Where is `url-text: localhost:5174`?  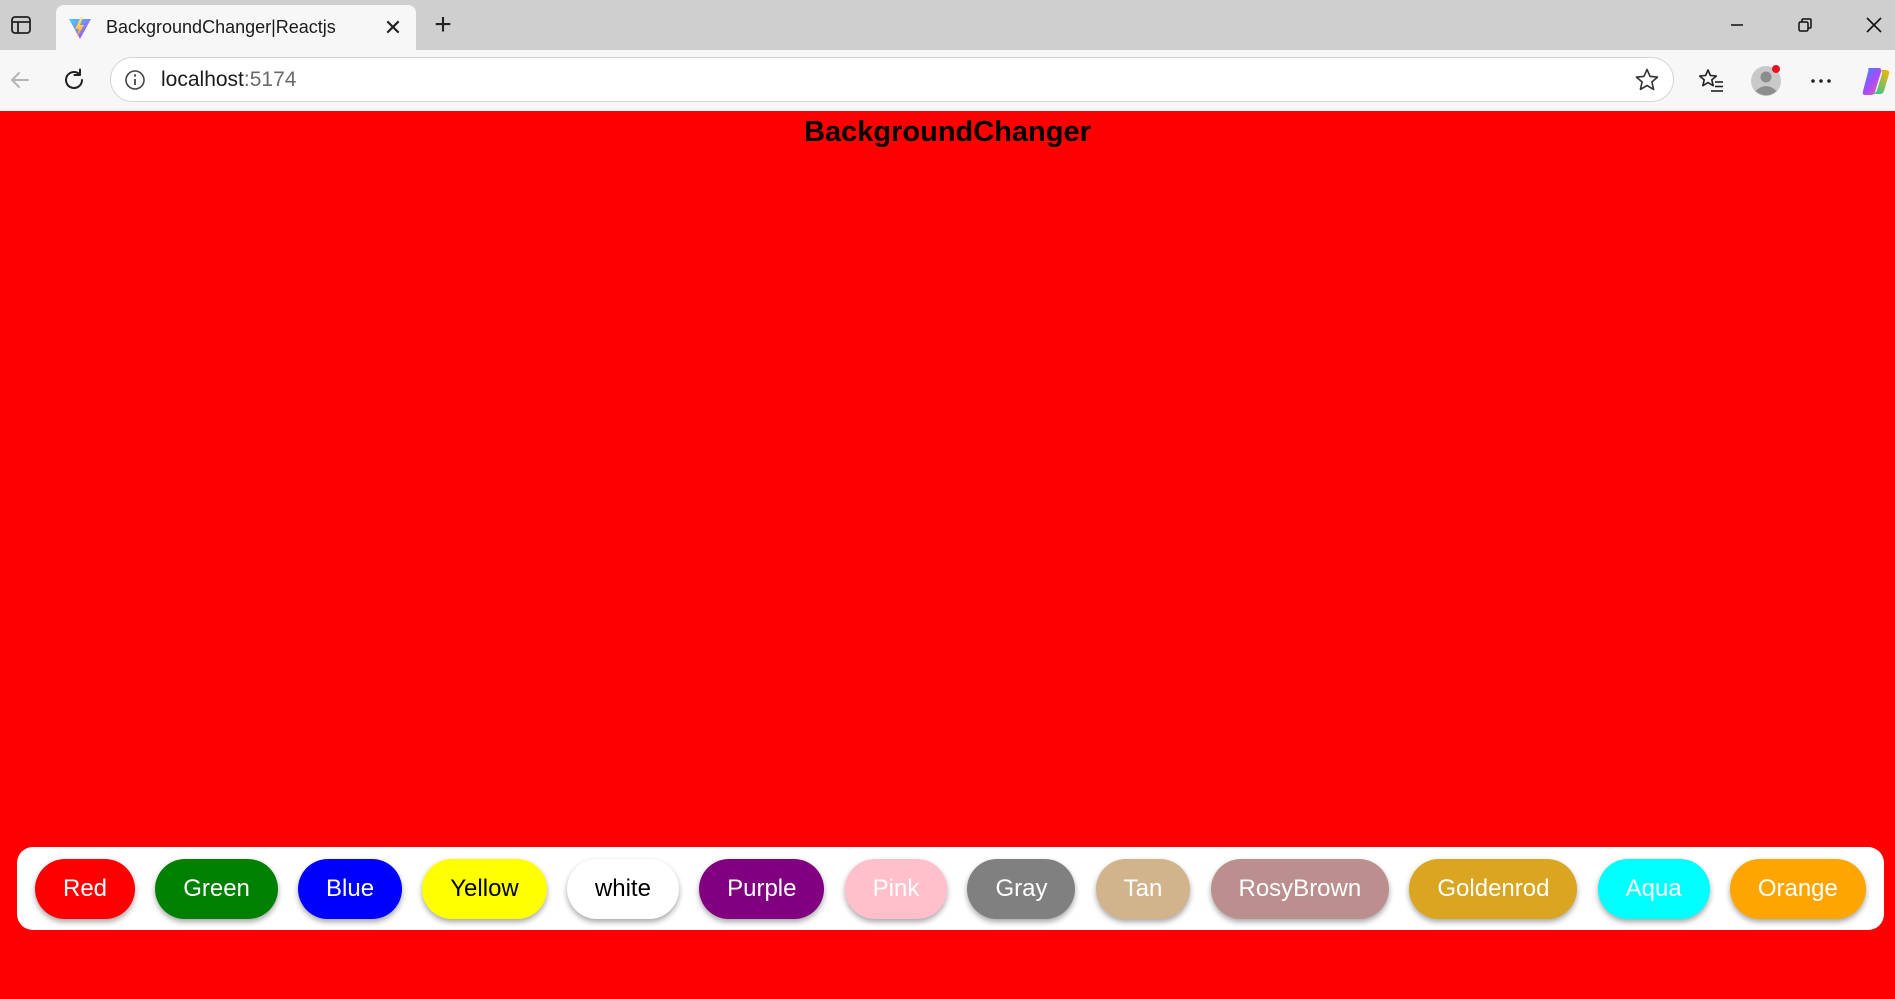
url-text: localhost:5174 is located at coordinates (228, 80).